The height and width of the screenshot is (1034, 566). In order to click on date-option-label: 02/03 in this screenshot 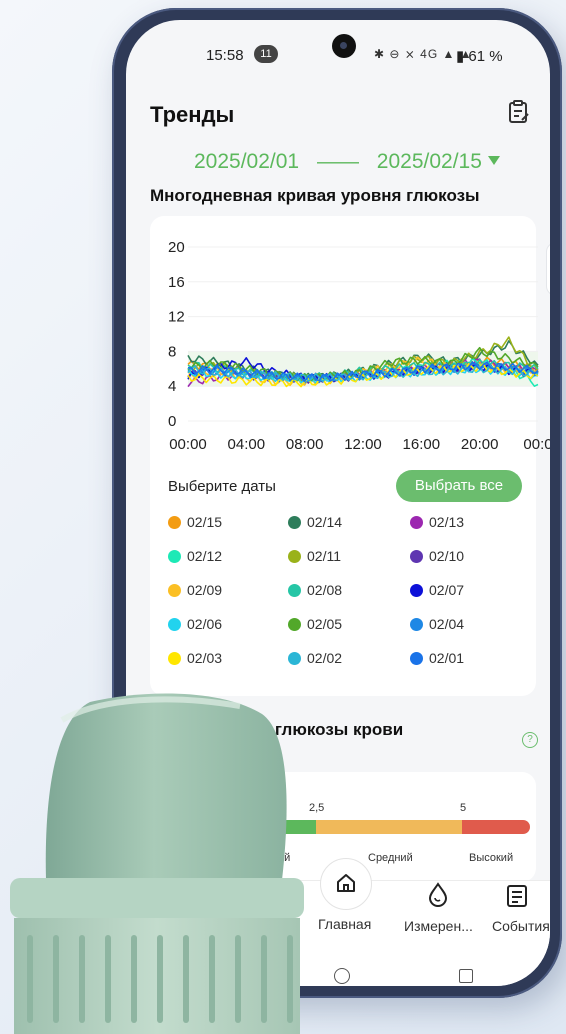, I will do `click(205, 658)`.